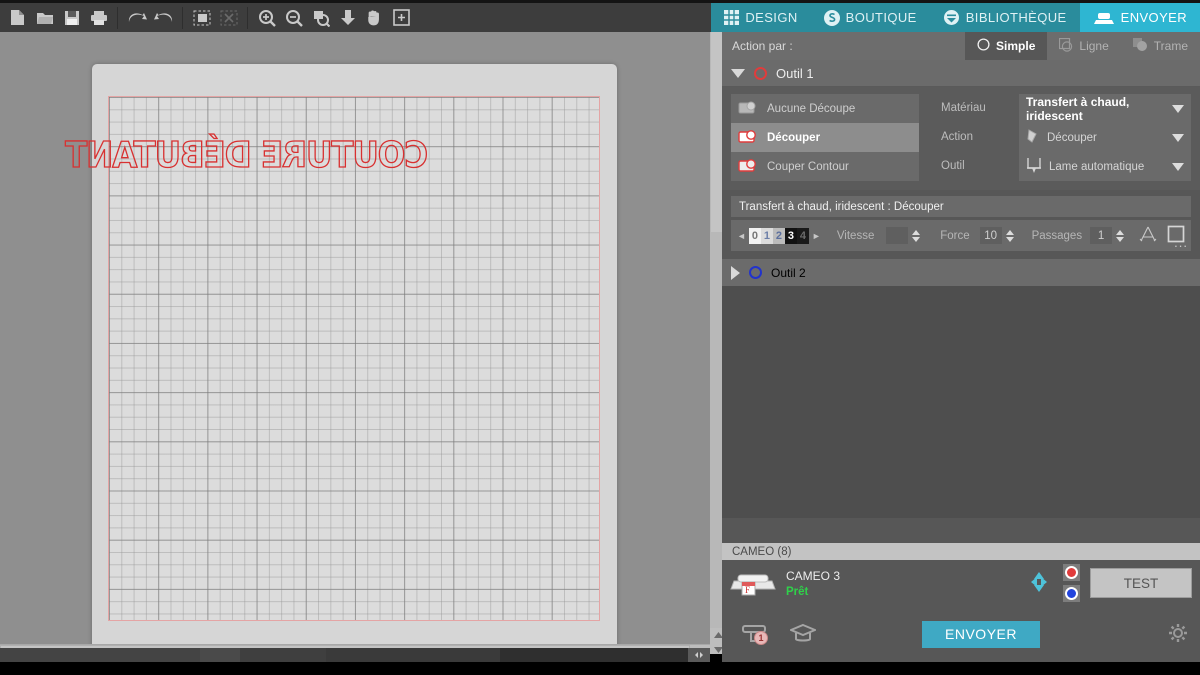 This screenshot has height=675, width=1200. What do you see at coordinates (957, 137) in the screenshot?
I see `action-label: Action` at bounding box center [957, 137].